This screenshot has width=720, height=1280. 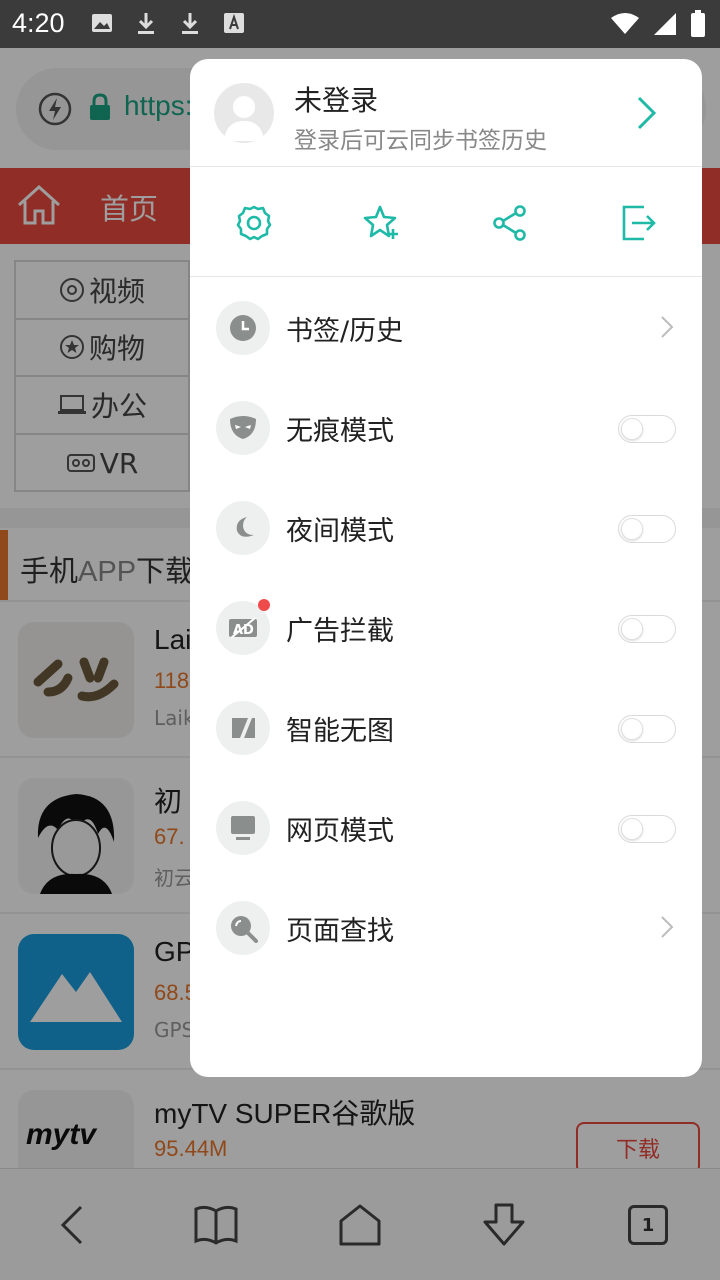 What do you see at coordinates (243, 328) in the screenshot?
I see `clock-icon` at bounding box center [243, 328].